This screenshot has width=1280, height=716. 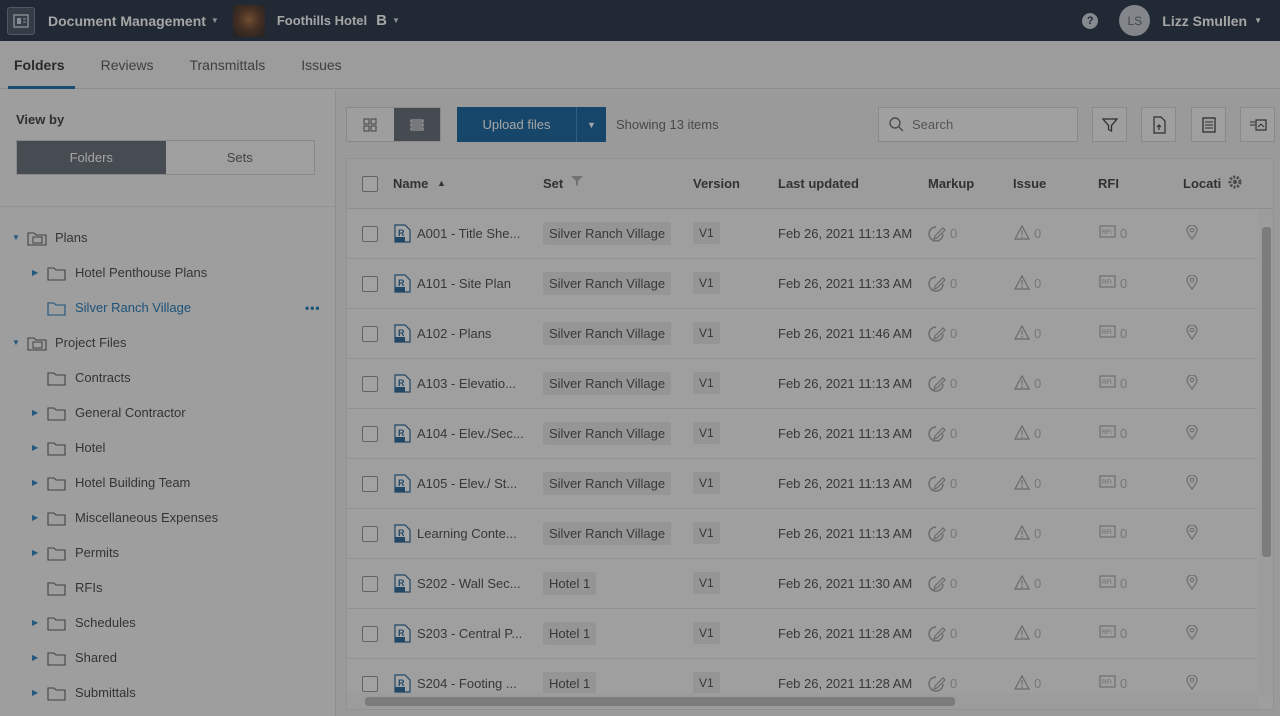 What do you see at coordinates (127, 21) in the screenshot?
I see `app-title: Document Management` at bounding box center [127, 21].